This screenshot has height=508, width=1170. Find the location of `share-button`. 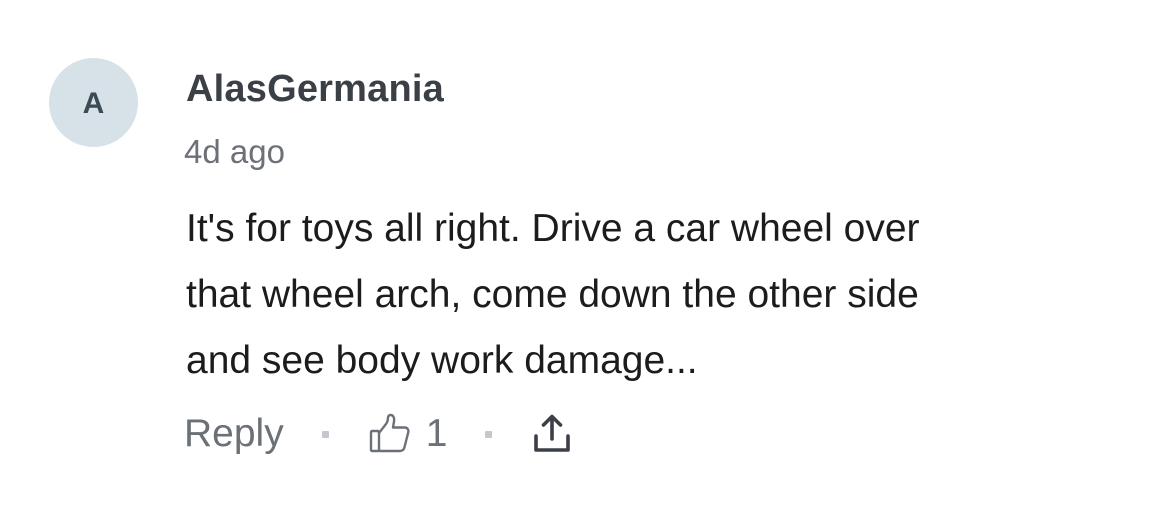

share-button is located at coordinates (552, 434).